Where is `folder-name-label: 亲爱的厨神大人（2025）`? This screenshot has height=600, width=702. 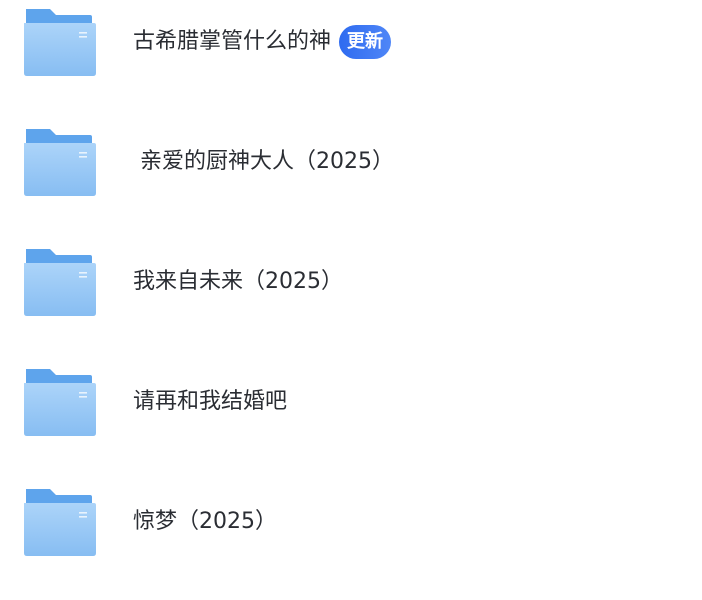 folder-name-label: 亲爱的厨神大人（2025） is located at coordinates (263, 161).